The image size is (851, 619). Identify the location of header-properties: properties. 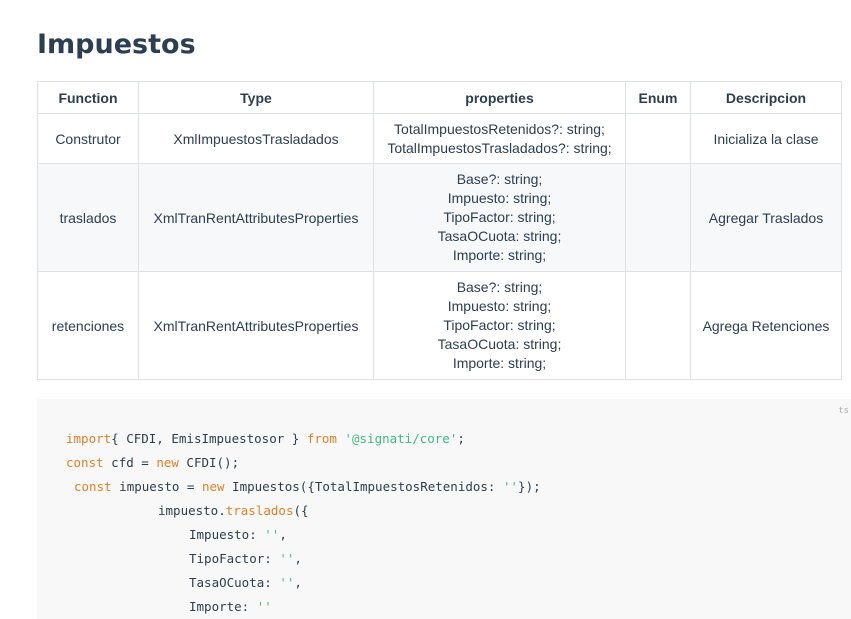
(499, 97).